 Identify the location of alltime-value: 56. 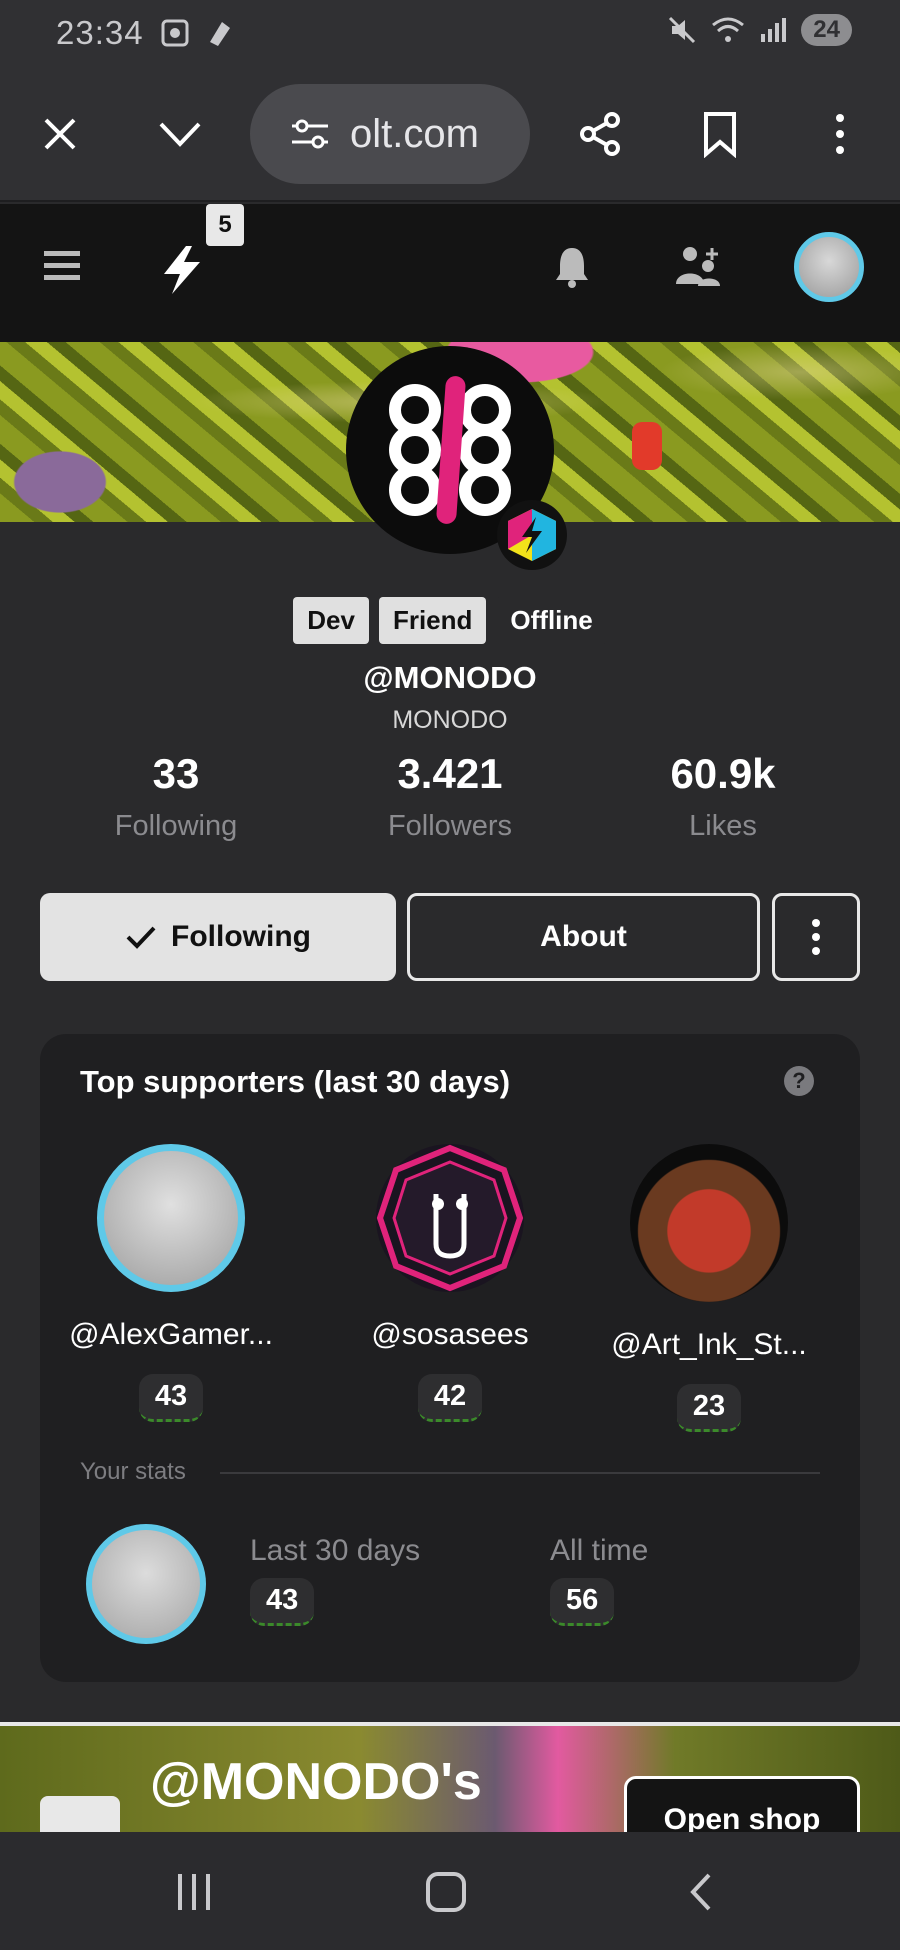
(582, 1602).